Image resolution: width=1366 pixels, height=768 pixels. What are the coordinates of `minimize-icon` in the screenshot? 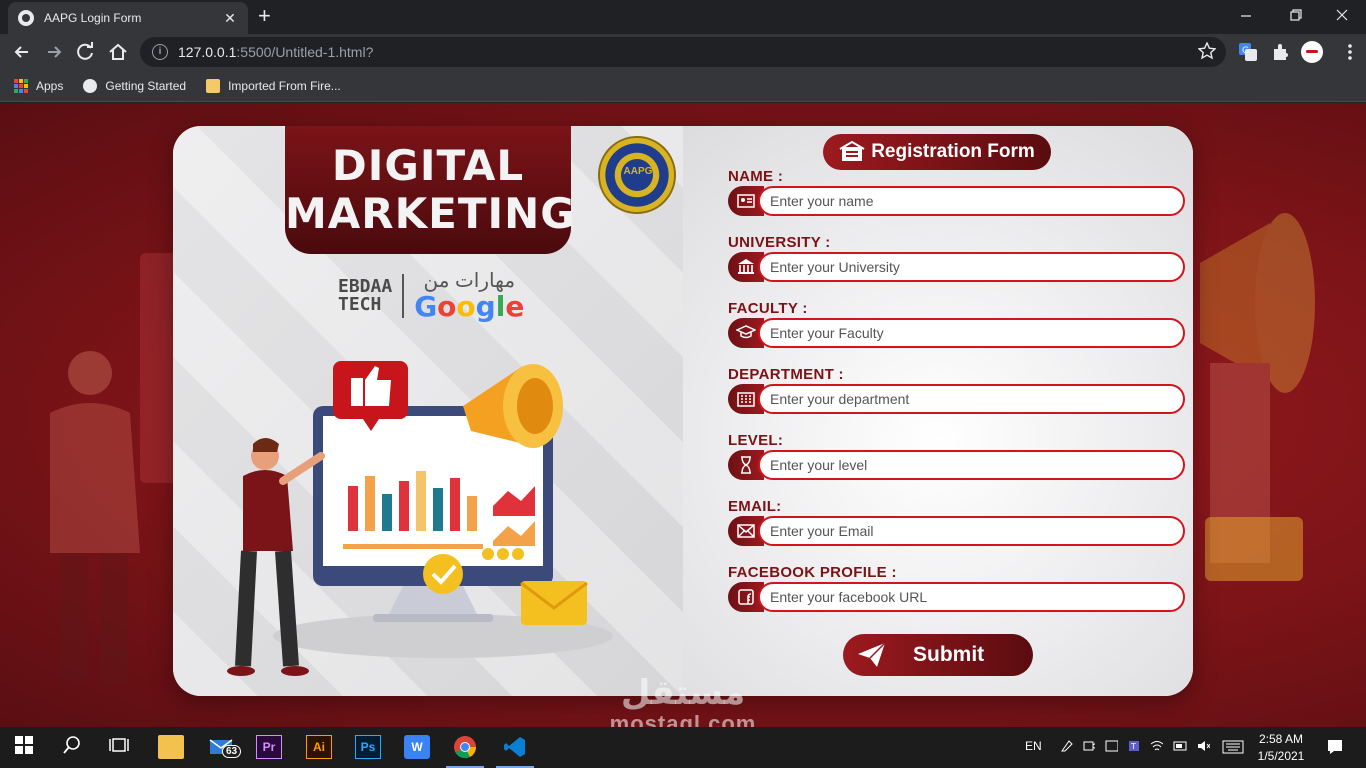 It's located at (1246, 16).